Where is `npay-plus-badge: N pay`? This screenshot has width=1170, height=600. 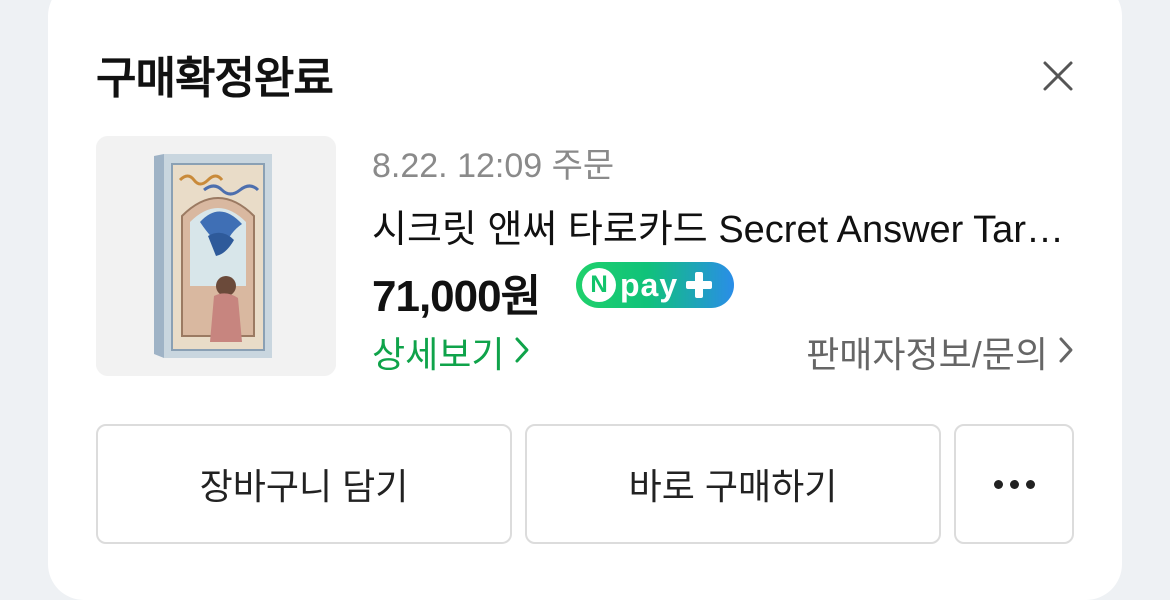 npay-plus-badge: N pay is located at coordinates (655, 285).